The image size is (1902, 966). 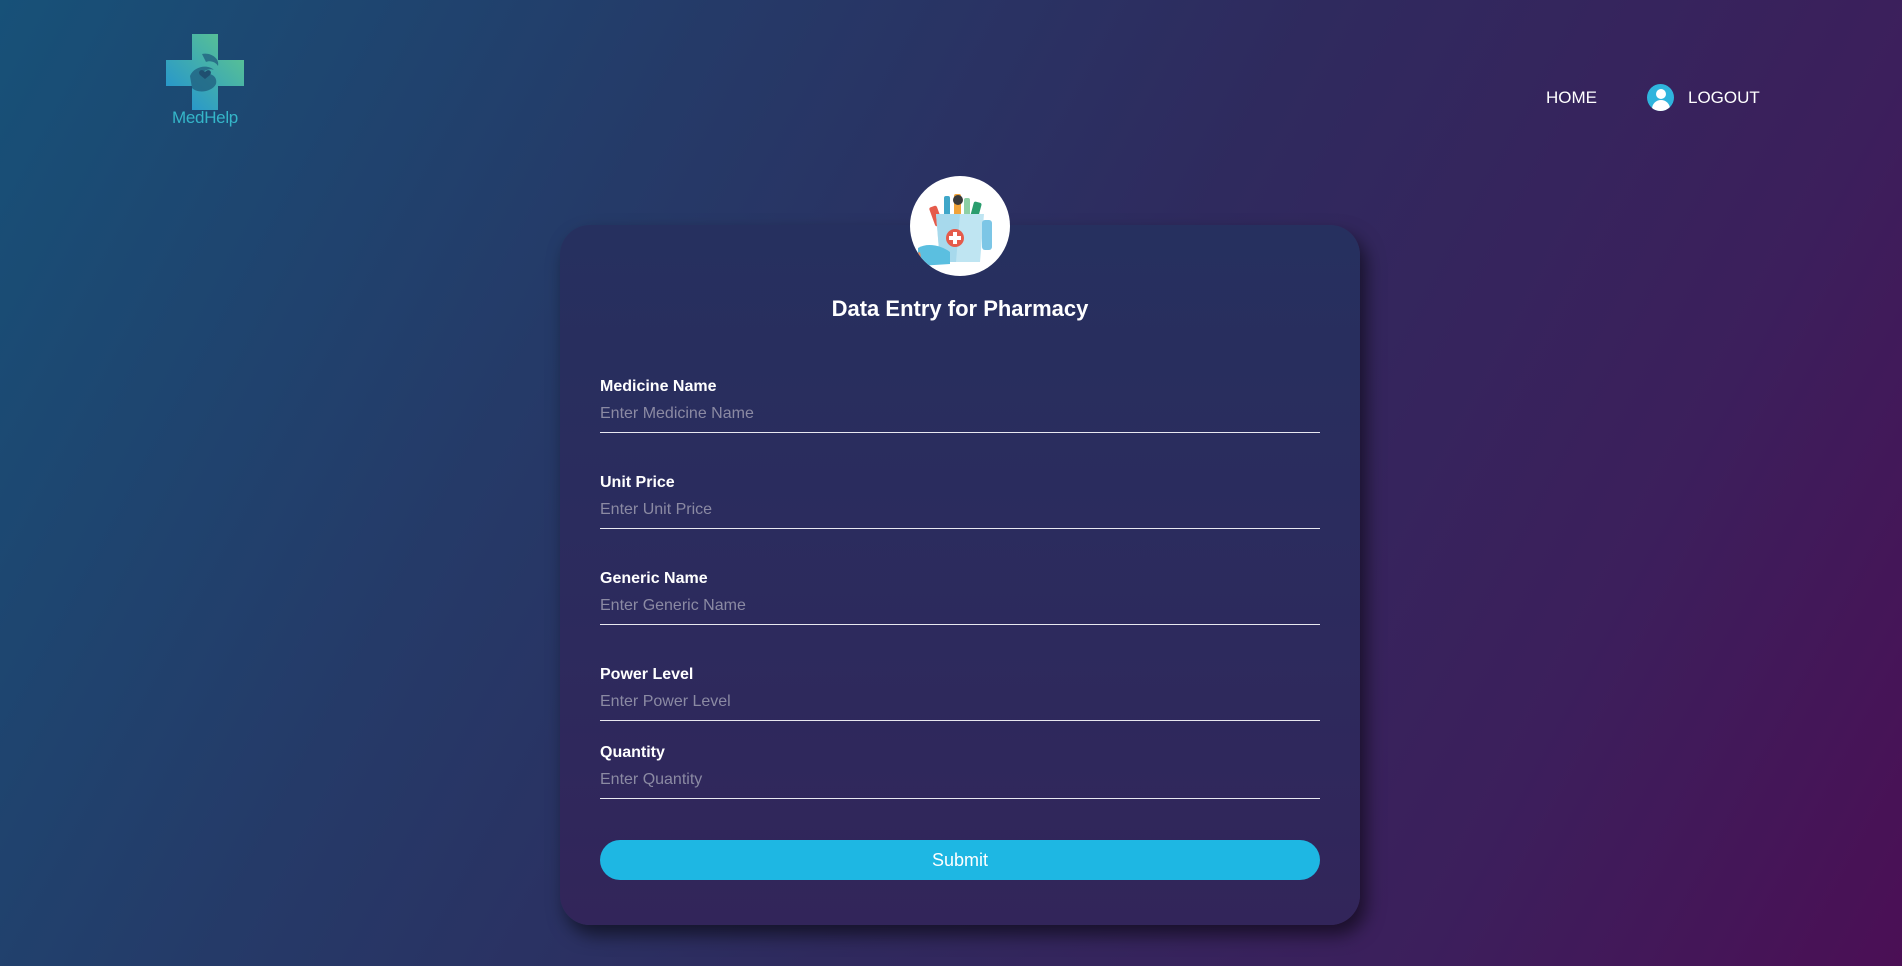 I want to click on medical-cross-hands-logo, so click(x=205, y=72).